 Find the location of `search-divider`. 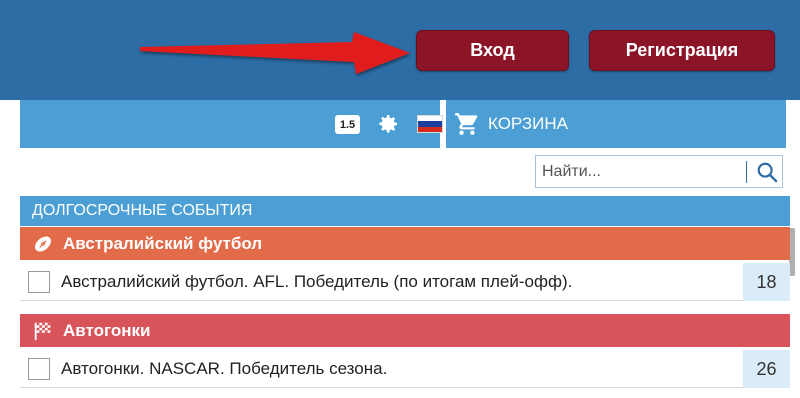

search-divider is located at coordinates (746, 172).